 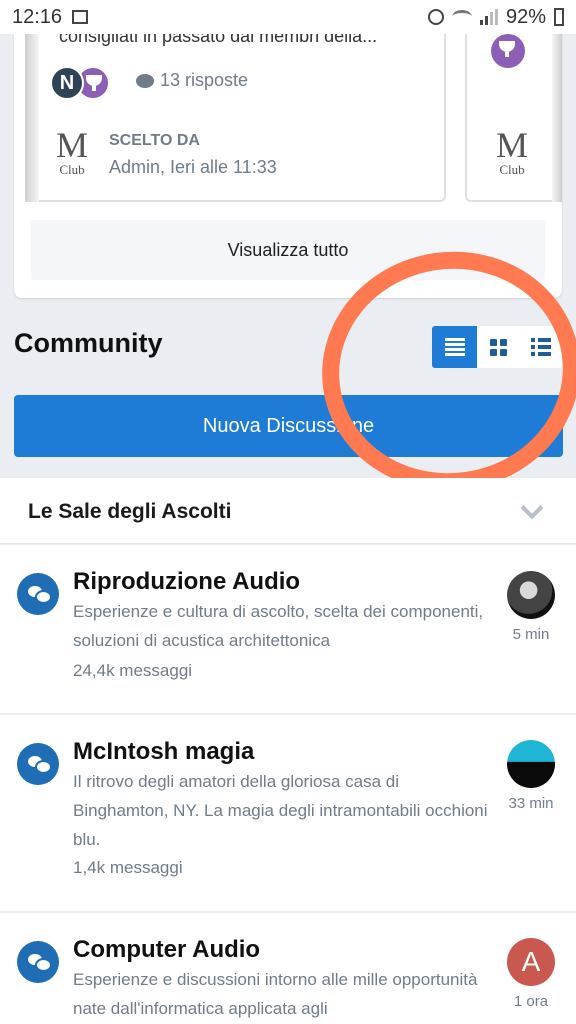 What do you see at coordinates (461, 17) in the screenshot?
I see `wifi-icon` at bounding box center [461, 17].